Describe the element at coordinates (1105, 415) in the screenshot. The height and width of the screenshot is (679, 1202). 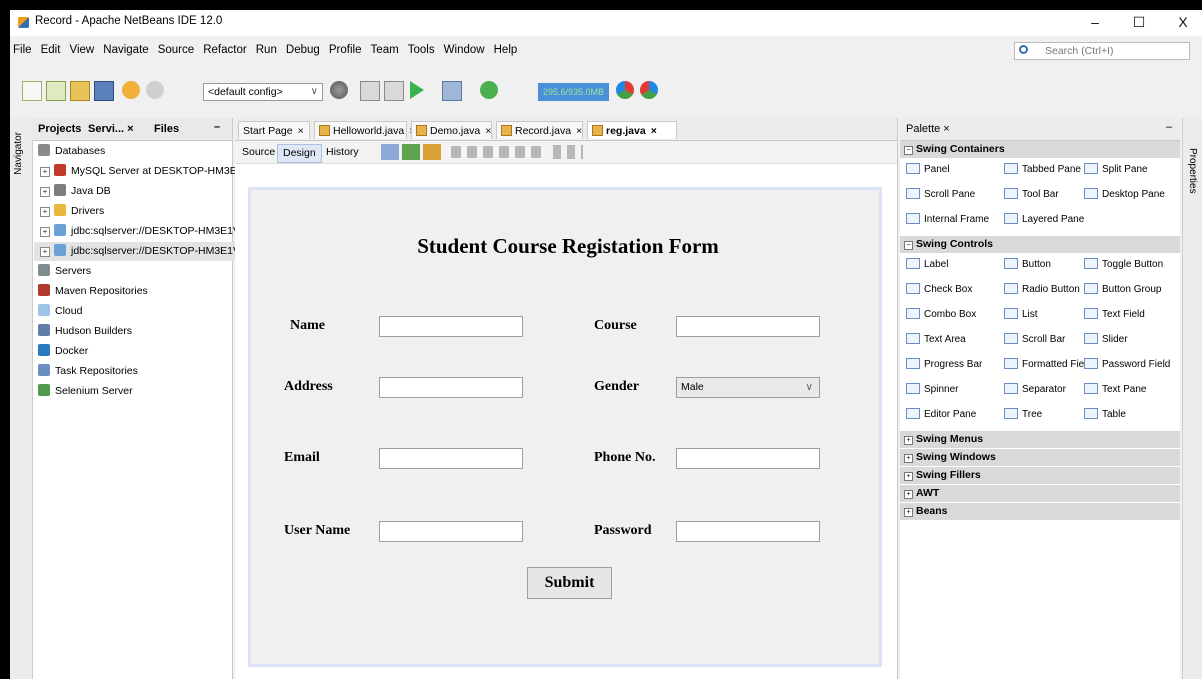
I see `palette-item: Table` at that location.